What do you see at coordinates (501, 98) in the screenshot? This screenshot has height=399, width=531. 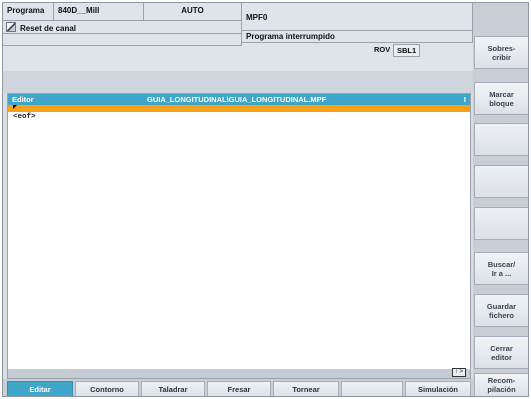 I see `softkey-marcar-bloque: Marcar bloque` at bounding box center [501, 98].